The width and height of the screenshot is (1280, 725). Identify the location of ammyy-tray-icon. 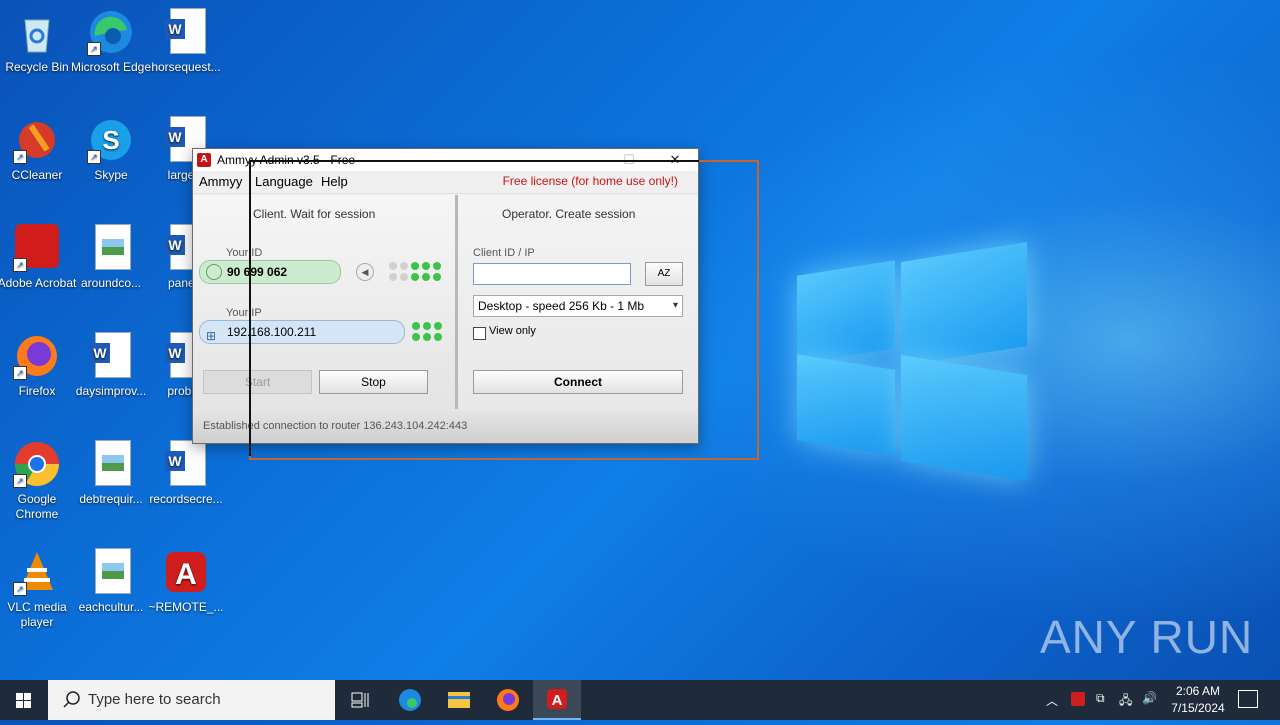
(1078, 699).